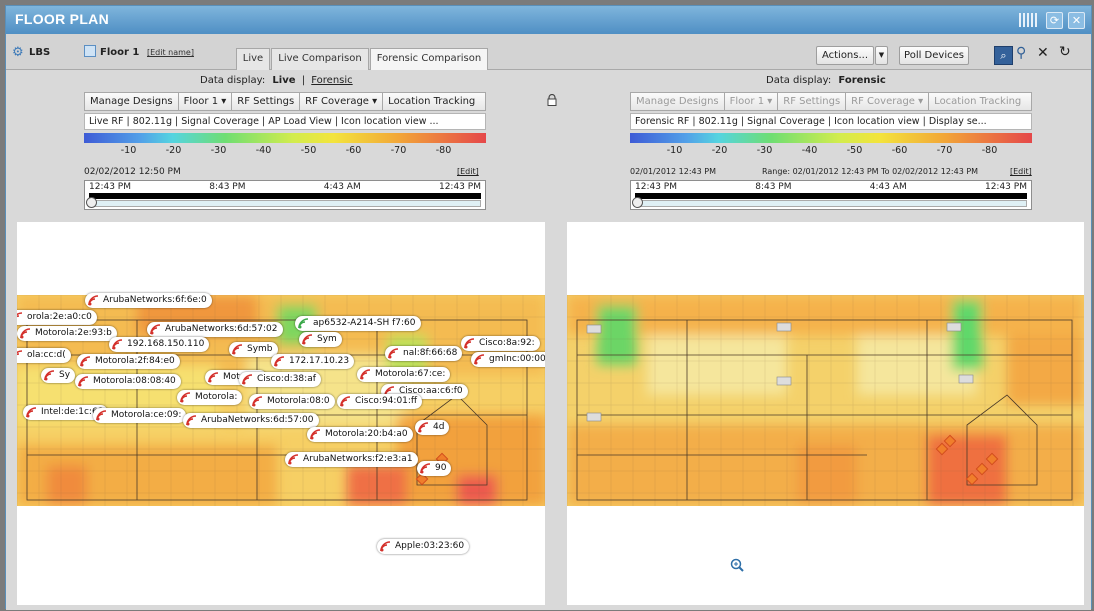 Image resolution: width=1094 pixels, height=611 pixels. I want to click on left-floor-dropdown: Floor 1 ▾, so click(206, 101).